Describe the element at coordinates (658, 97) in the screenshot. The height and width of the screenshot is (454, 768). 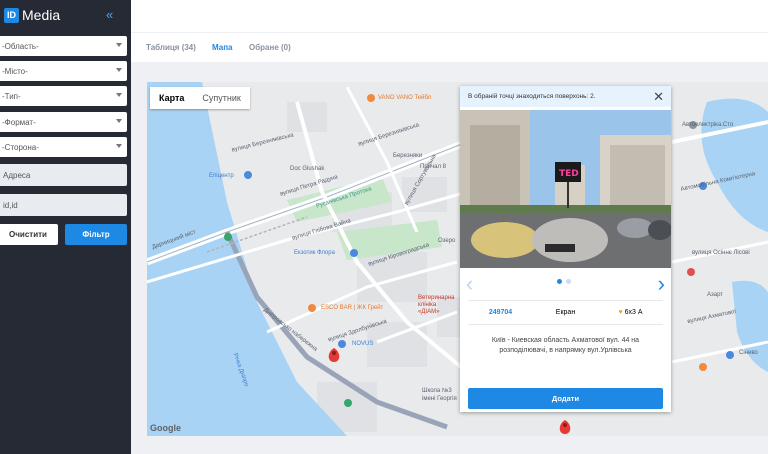
I see `close-icon: ✕` at that location.